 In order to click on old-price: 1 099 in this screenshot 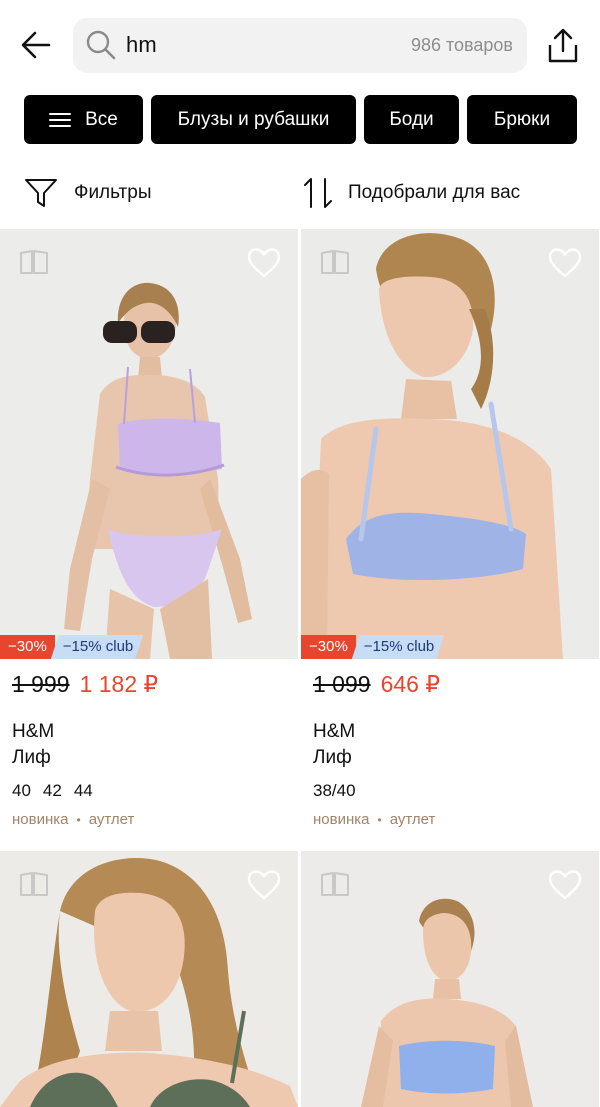, I will do `click(342, 684)`.